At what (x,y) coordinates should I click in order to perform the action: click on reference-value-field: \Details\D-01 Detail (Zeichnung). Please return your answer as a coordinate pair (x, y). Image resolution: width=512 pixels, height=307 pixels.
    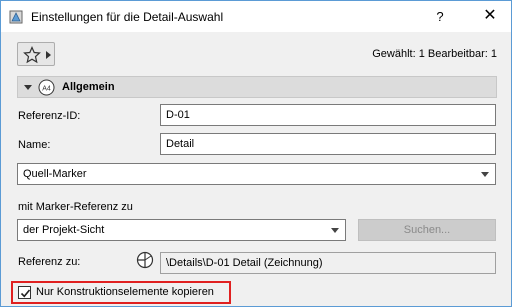
    Looking at the image, I should click on (328, 263).